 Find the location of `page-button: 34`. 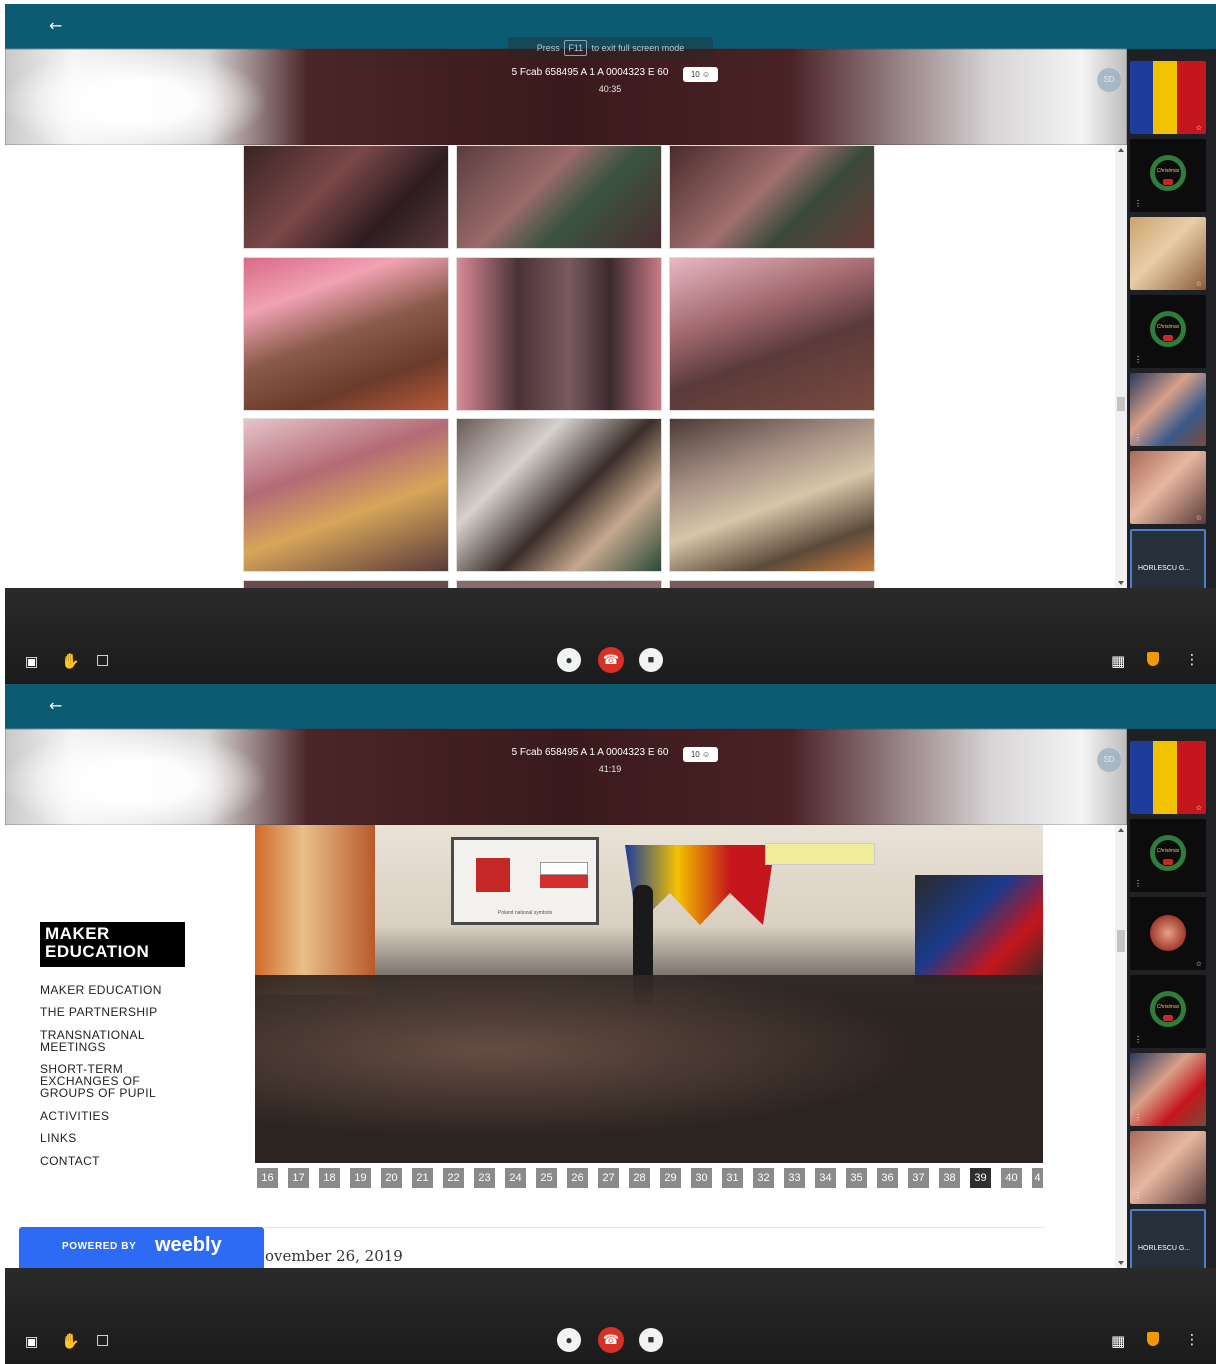

page-button: 34 is located at coordinates (825, 1178).